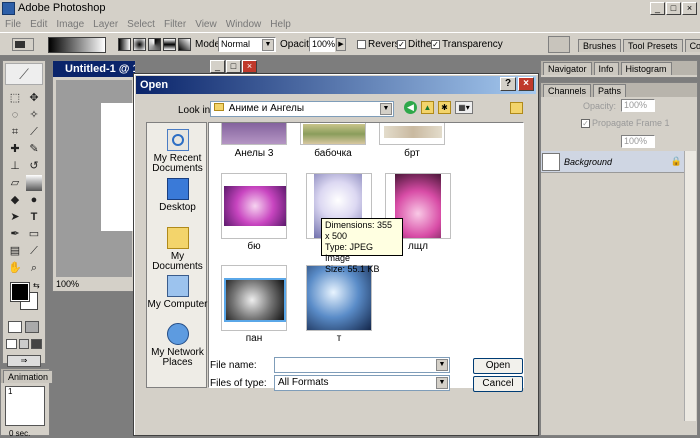 This screenshot has width=700, height=438. I want to click on marquee-tool-icon: ⬚, so click(15, 98).